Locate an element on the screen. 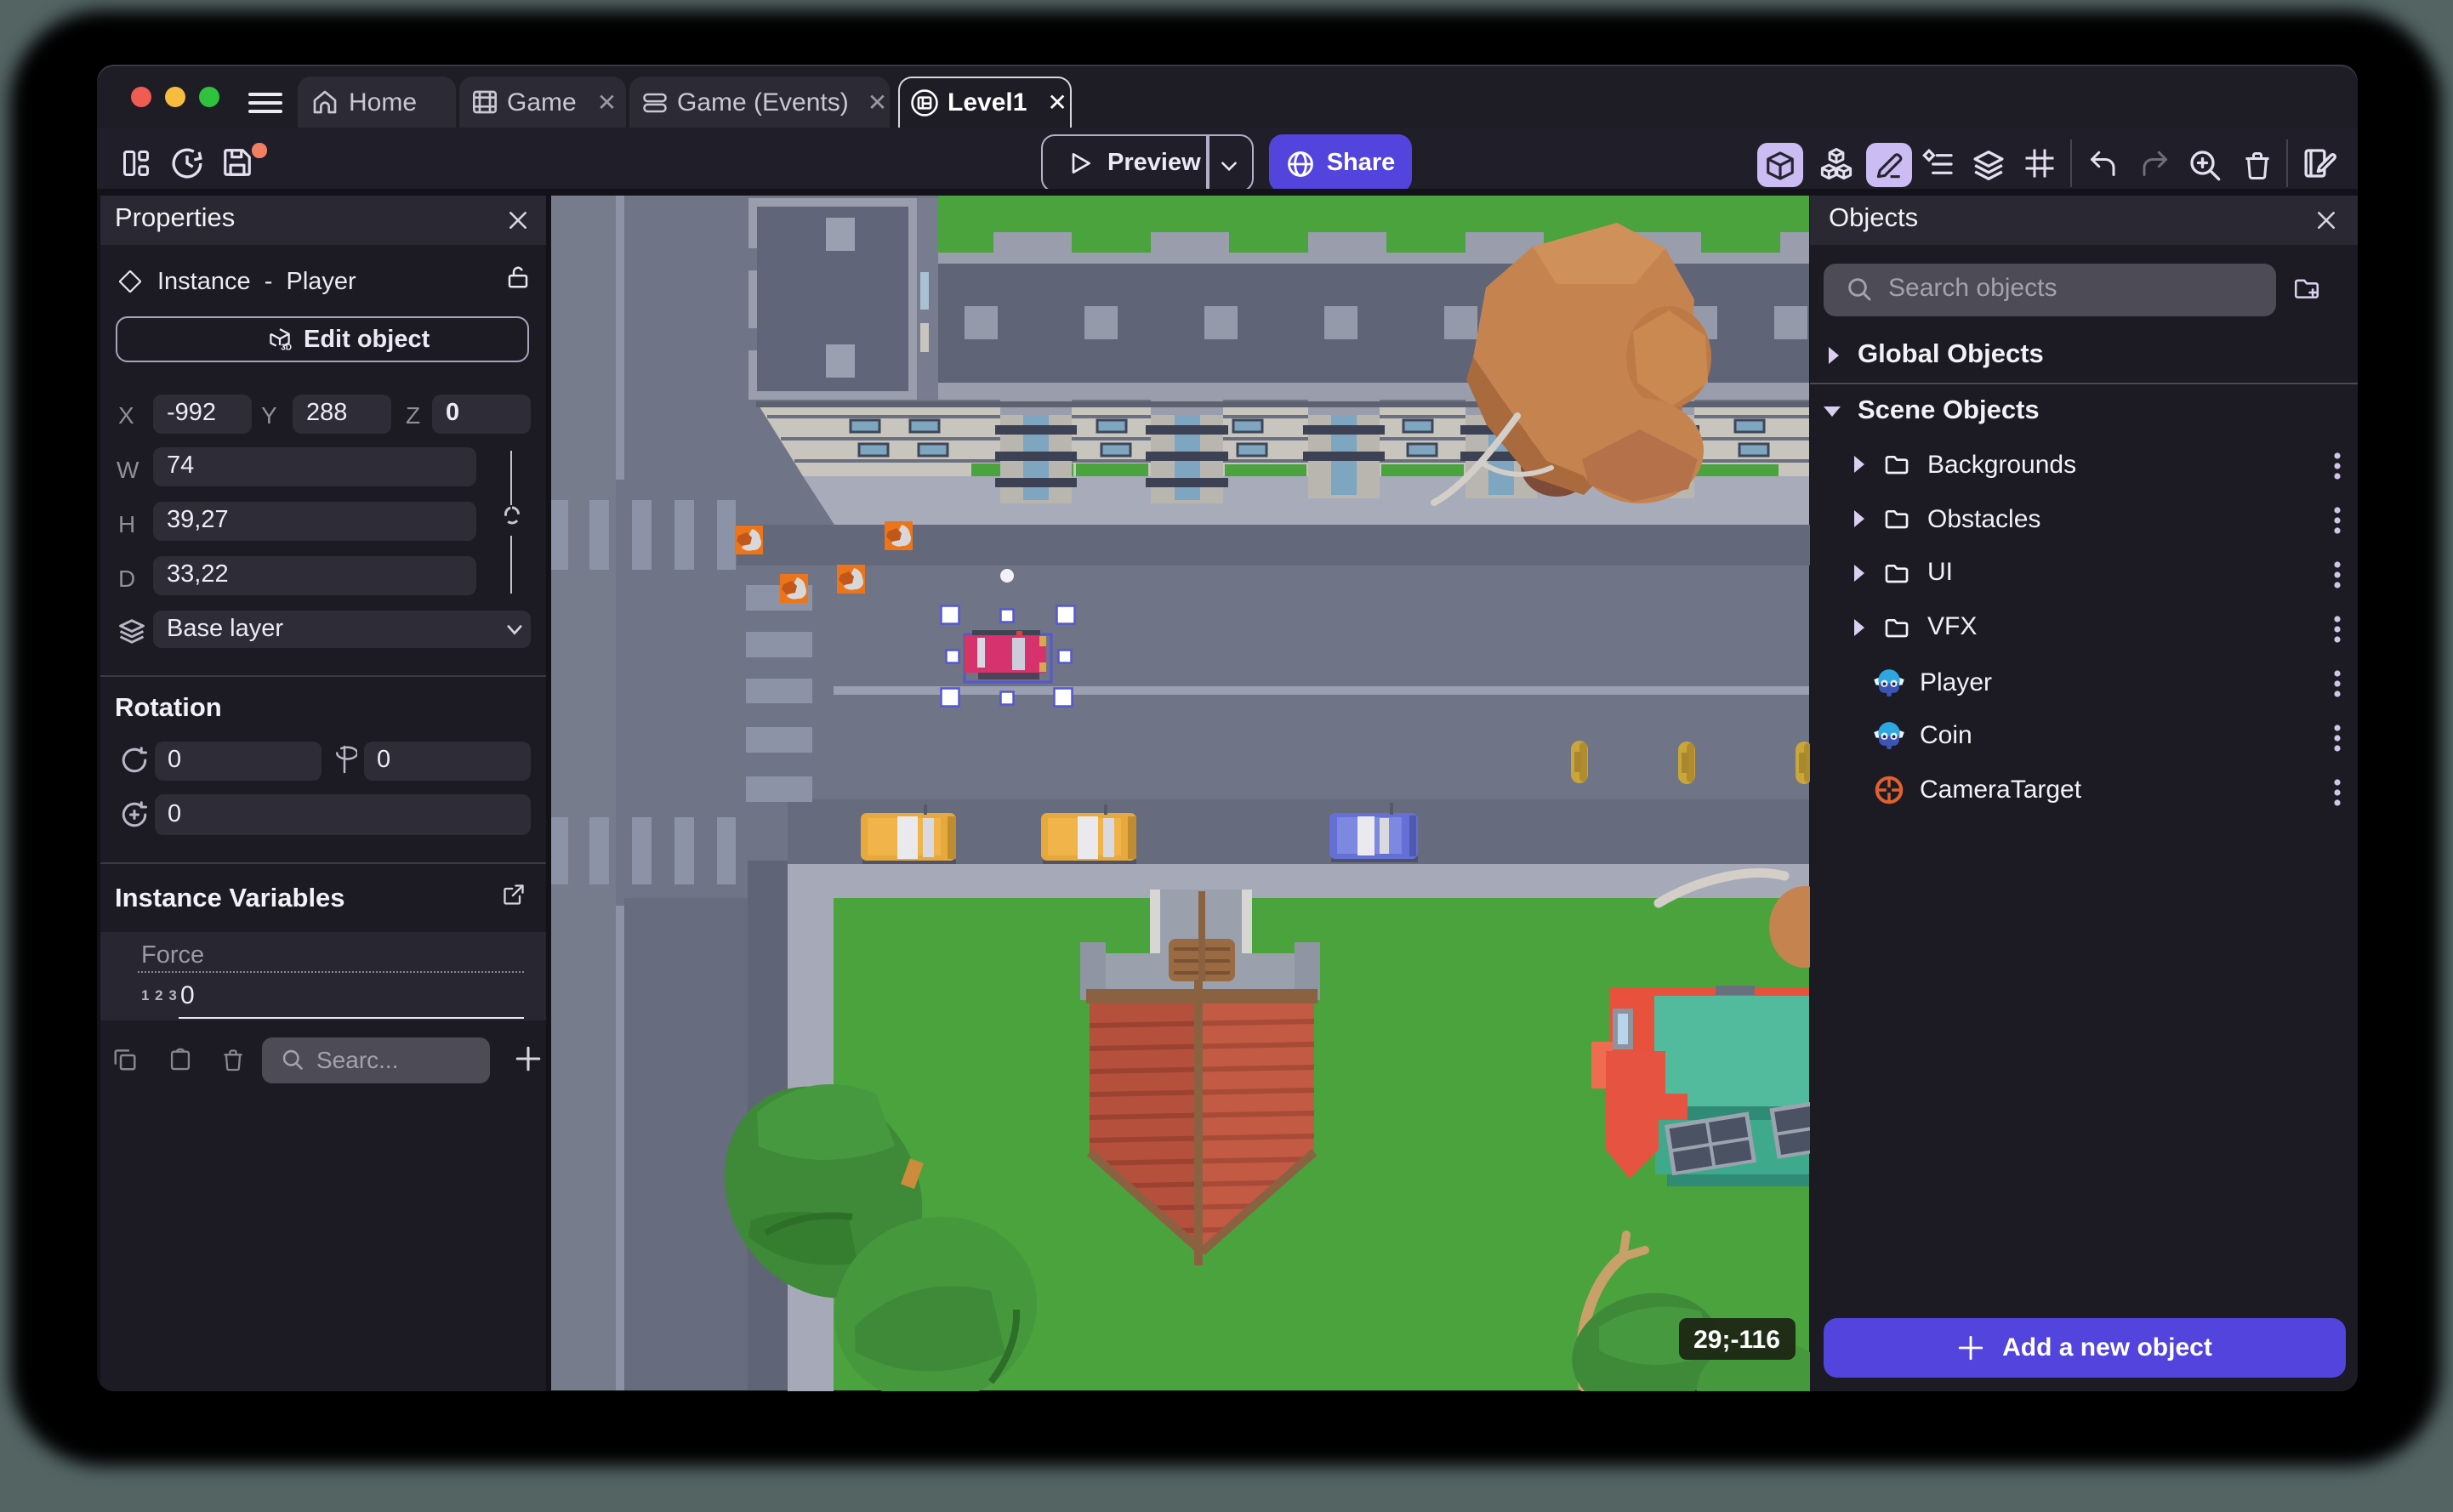  svg-text: 29;-116 is located at coordinates (1736, 1340).